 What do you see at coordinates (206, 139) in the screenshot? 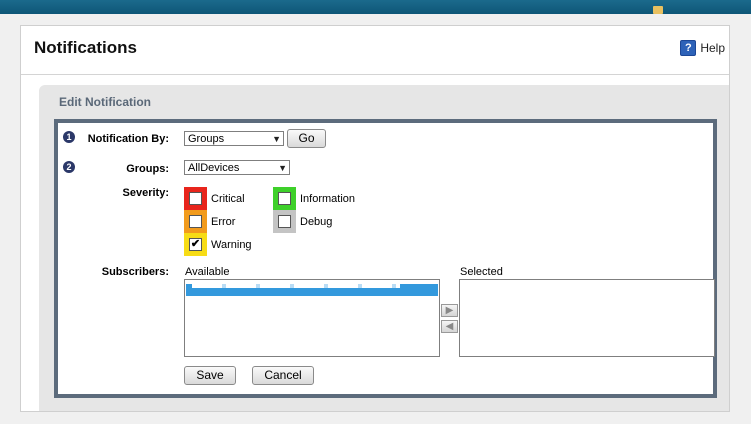
I see `notification-by-value: Groups` at bounding box center [206, 139].